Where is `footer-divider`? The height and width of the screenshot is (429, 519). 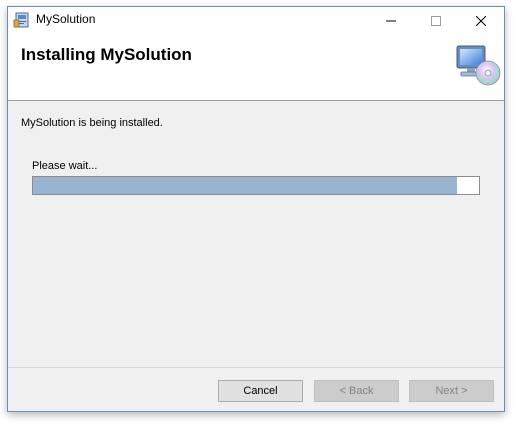
footer-divider is located at coordinates (256, 367).